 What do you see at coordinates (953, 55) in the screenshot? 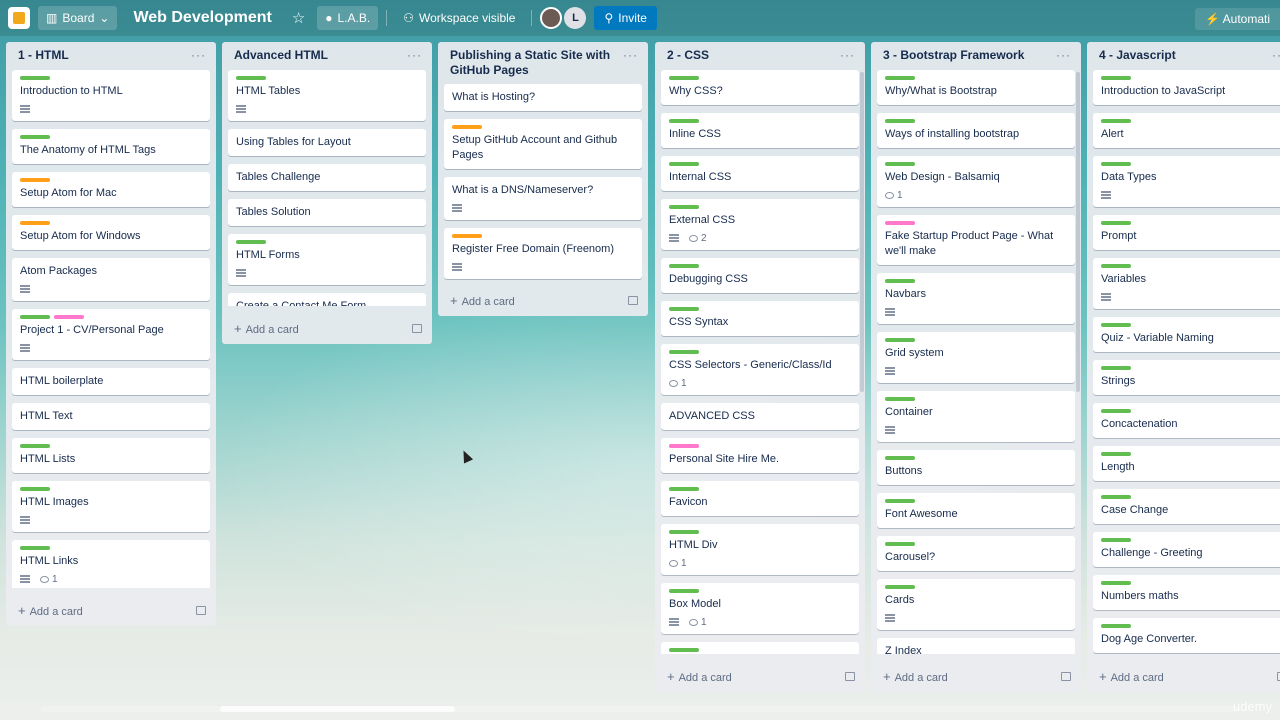
I see `list-title: 3 - Bootstrap Framework` at bounding box center [953, 55].